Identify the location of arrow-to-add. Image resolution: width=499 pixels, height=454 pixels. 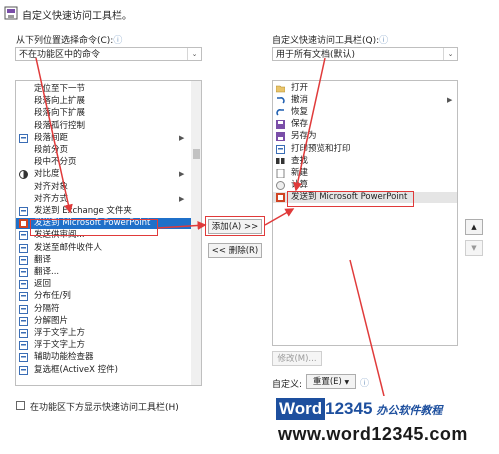
(182, 225).